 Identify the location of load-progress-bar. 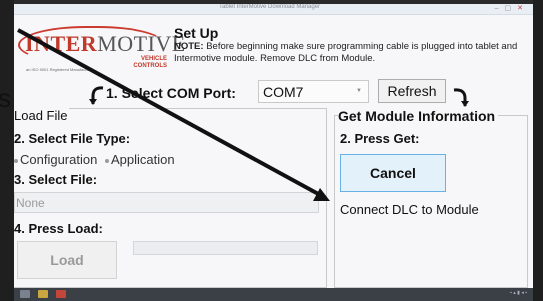
(225, 248).